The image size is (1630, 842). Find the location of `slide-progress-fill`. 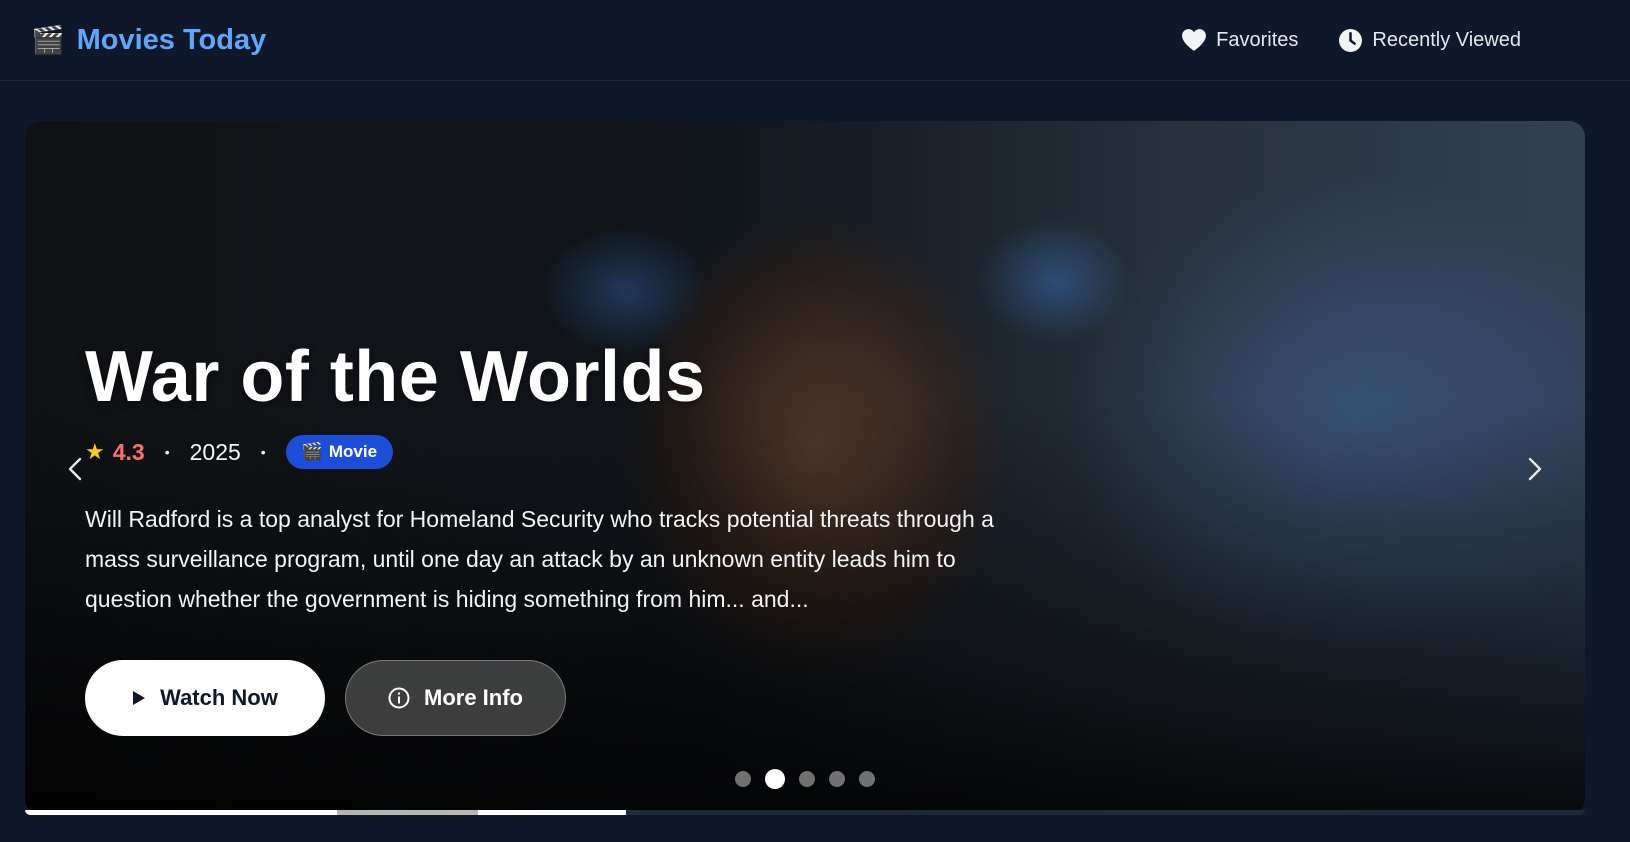

slide-progress-fill is located at coordinates (325, 812).